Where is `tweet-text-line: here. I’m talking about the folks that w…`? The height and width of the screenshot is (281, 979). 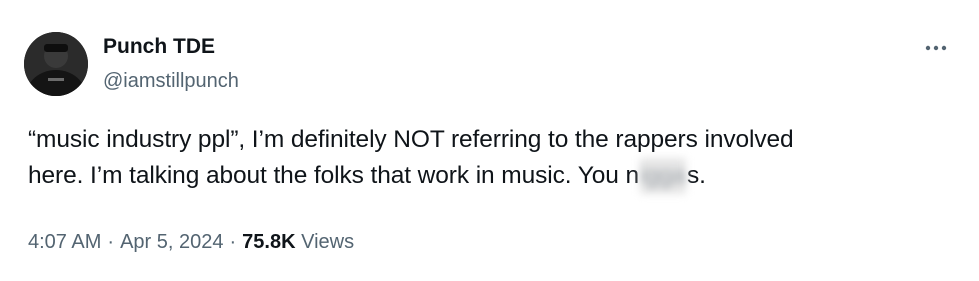 tweet-text-line: here. I’m talking about the folks that w… is located at coordinates (490, 176).